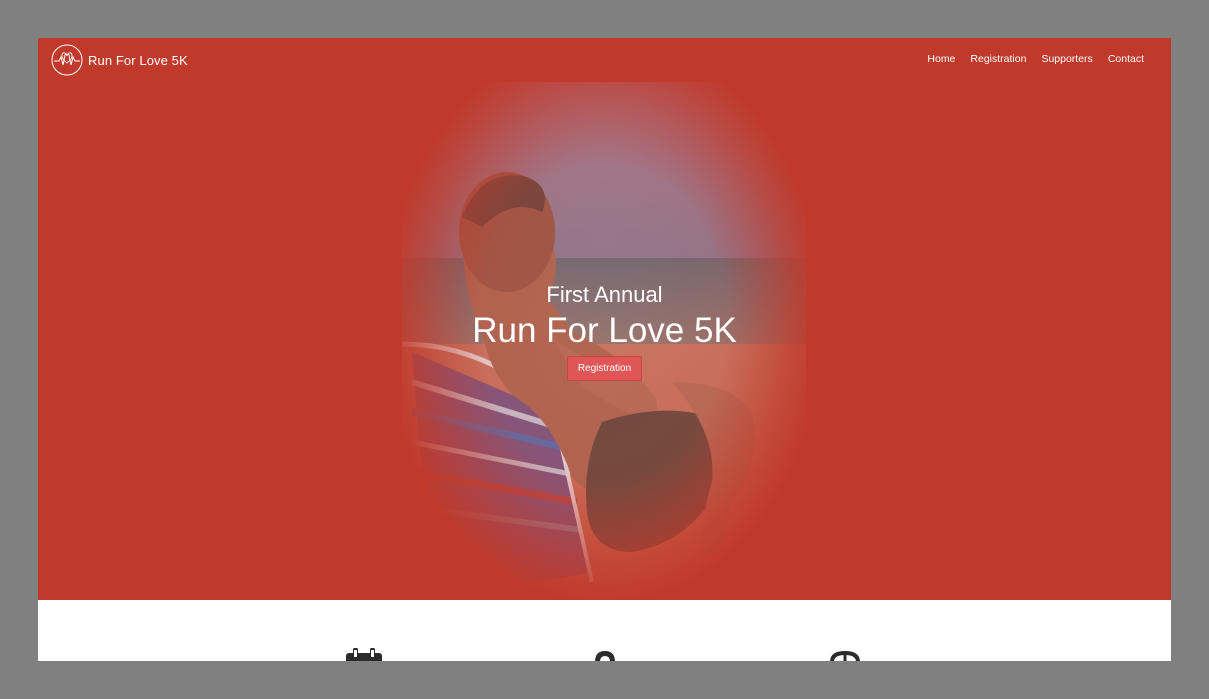 The image size is (1209, 699). I want to click on nav-link-supporters: Supporters, so click(1066, 59).